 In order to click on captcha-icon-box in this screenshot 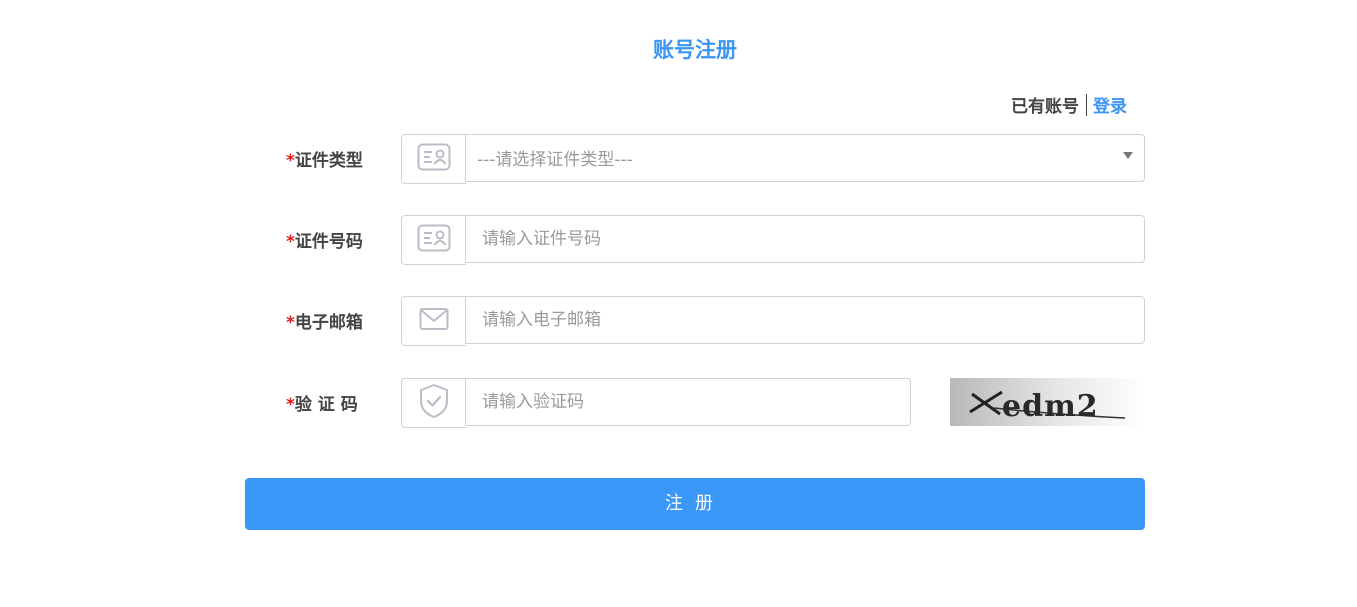, I will do `click(433, 403)`.